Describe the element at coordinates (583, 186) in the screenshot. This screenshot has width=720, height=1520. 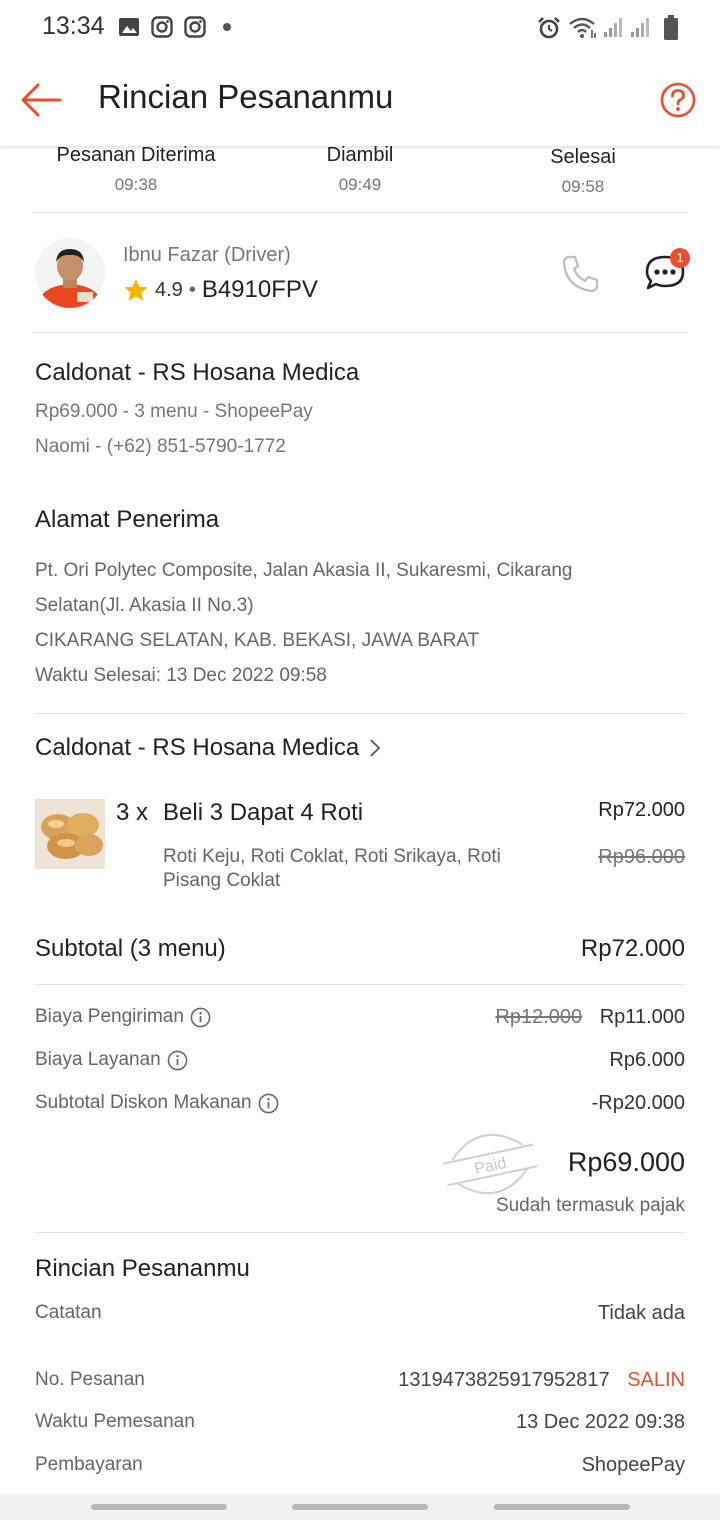
I see `step-time: 09:58` at that location.